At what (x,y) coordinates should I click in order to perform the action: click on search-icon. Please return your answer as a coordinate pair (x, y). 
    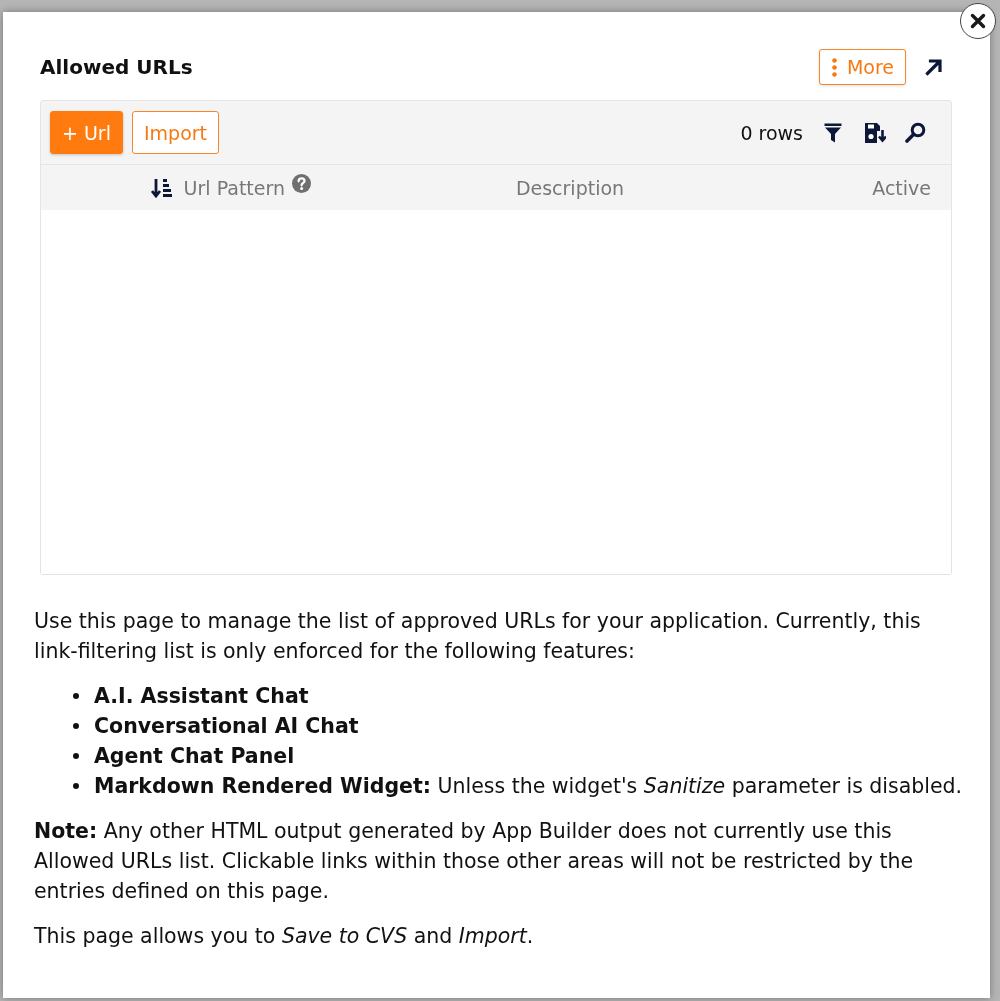
    Looking at the image, I should click on (915, 132).